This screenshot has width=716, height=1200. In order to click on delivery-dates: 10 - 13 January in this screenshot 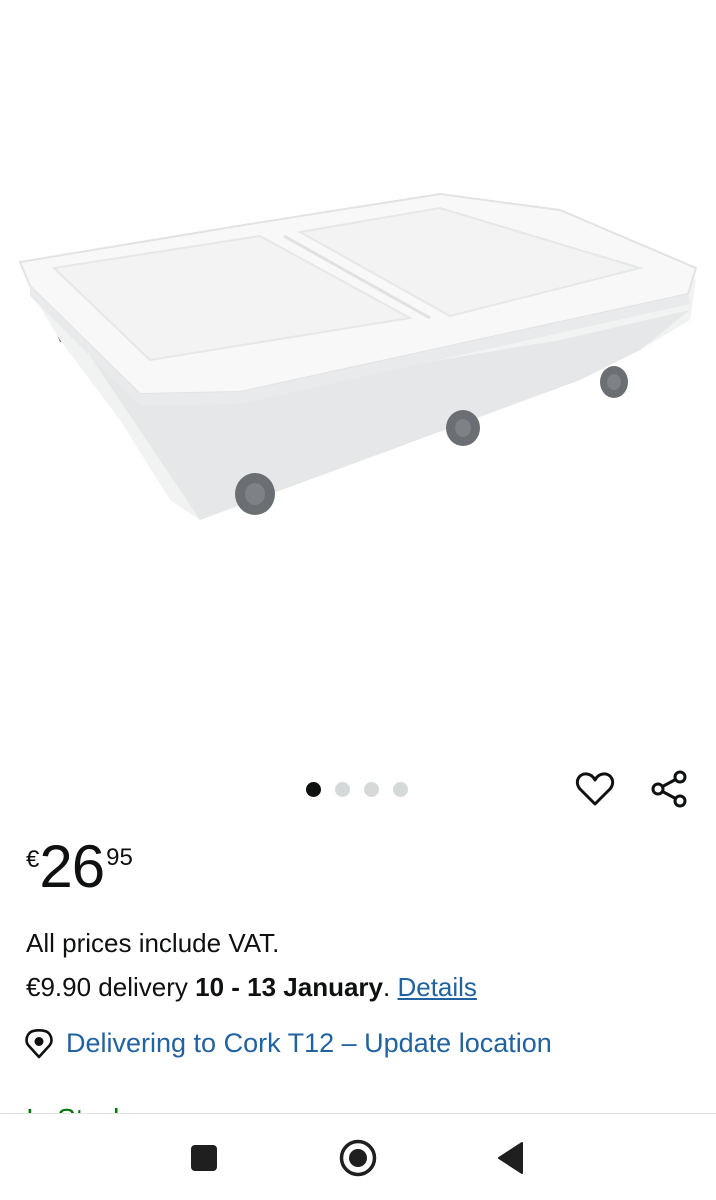, I will do `click(289, 987)`.